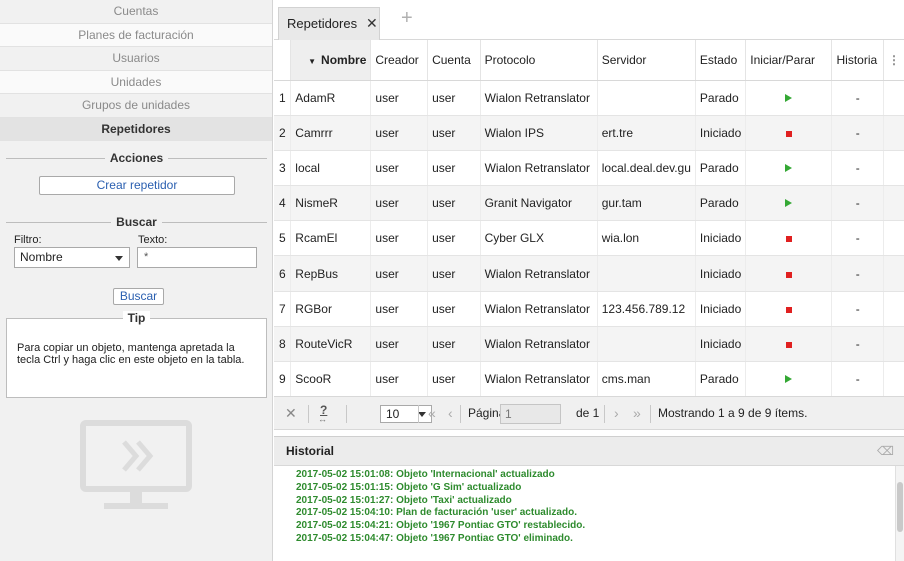 Image resolution: width=904 pixels, height=561 pixels. What do you see at coordinates (589, 238) in the screenshot?
I see `table-row: 5 RcamEl user user Cyber GLX wia.lon Iniciado -` at bounding box center [589, 238].